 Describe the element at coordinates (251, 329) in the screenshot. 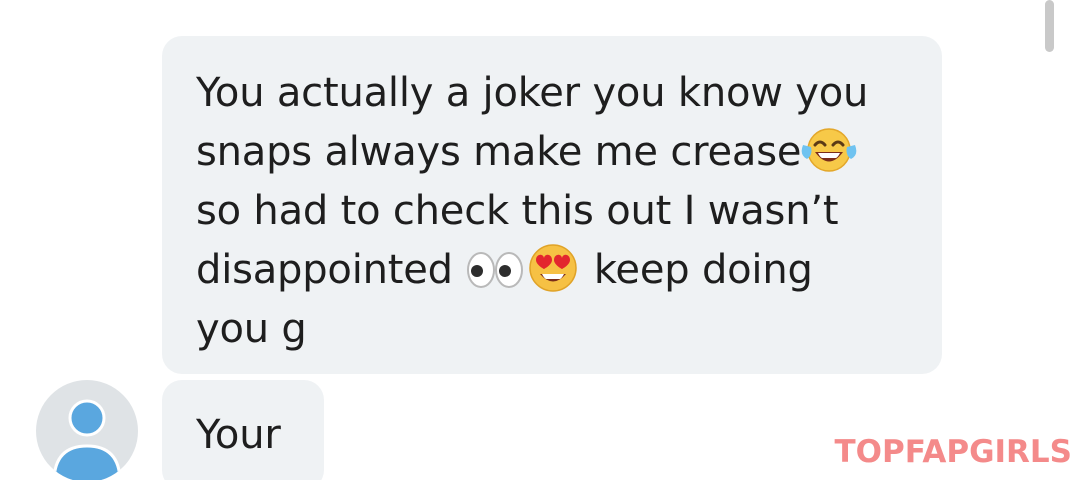

I see `message-text: you g` at that location.